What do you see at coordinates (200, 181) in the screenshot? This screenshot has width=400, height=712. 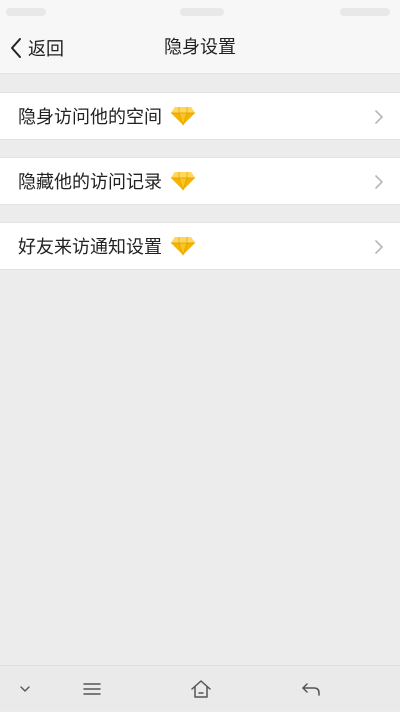 I see `menu-item-hide-visit-record: 隐藏他的访问记录` at bounding box center [200, 181].